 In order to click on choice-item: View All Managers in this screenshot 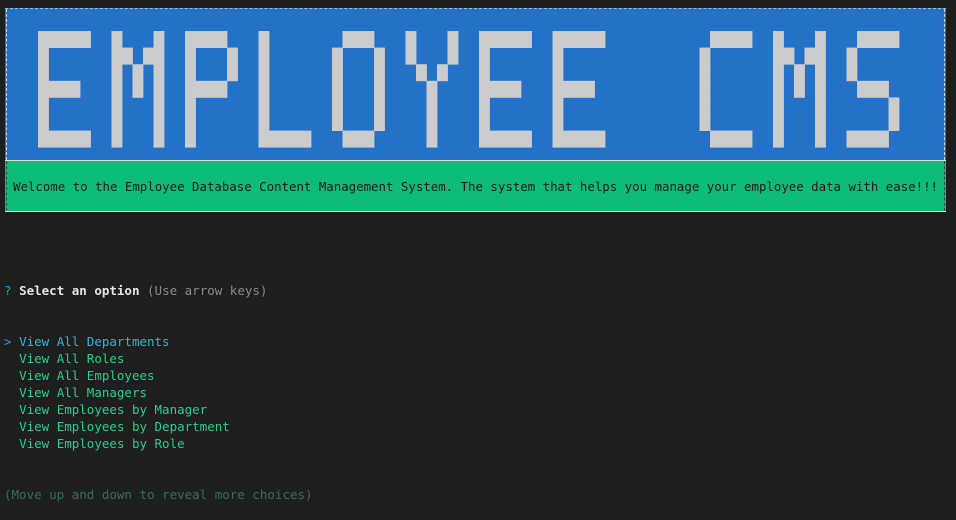, I will do `click(158, 392)`.